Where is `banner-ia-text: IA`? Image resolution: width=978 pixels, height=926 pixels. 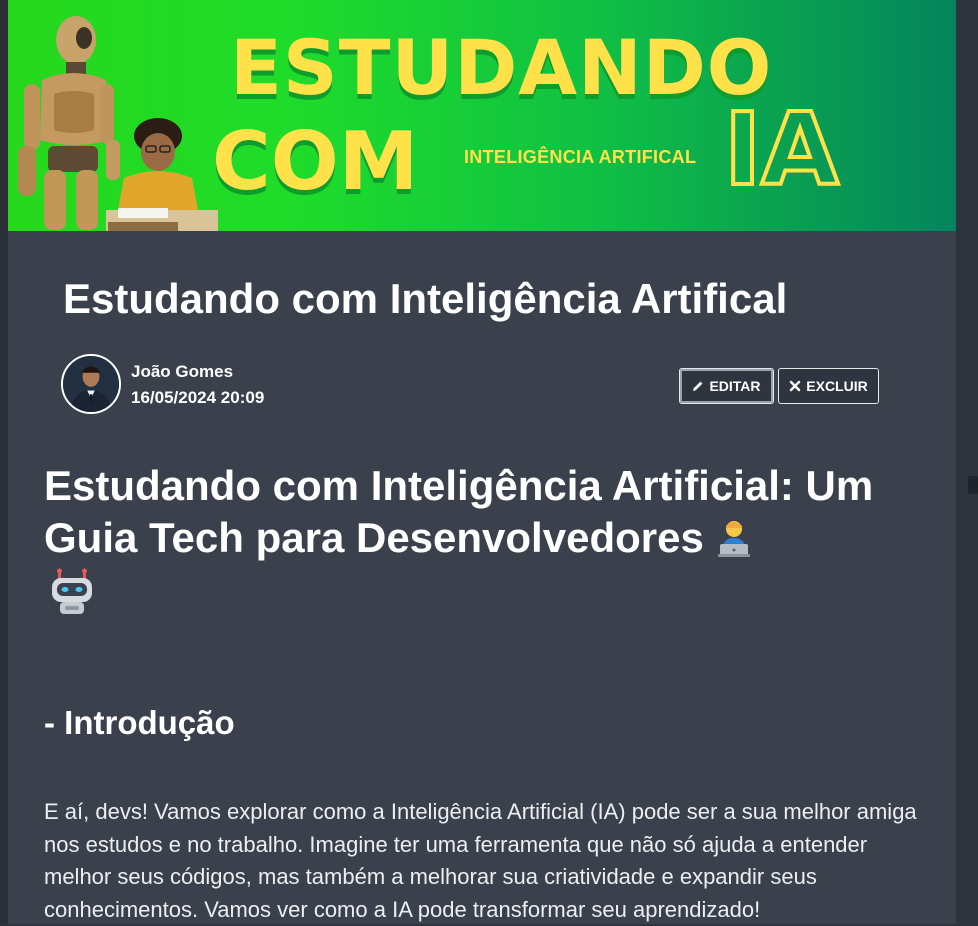 banner-ia-text: IA is located at coordinates (781, 149).